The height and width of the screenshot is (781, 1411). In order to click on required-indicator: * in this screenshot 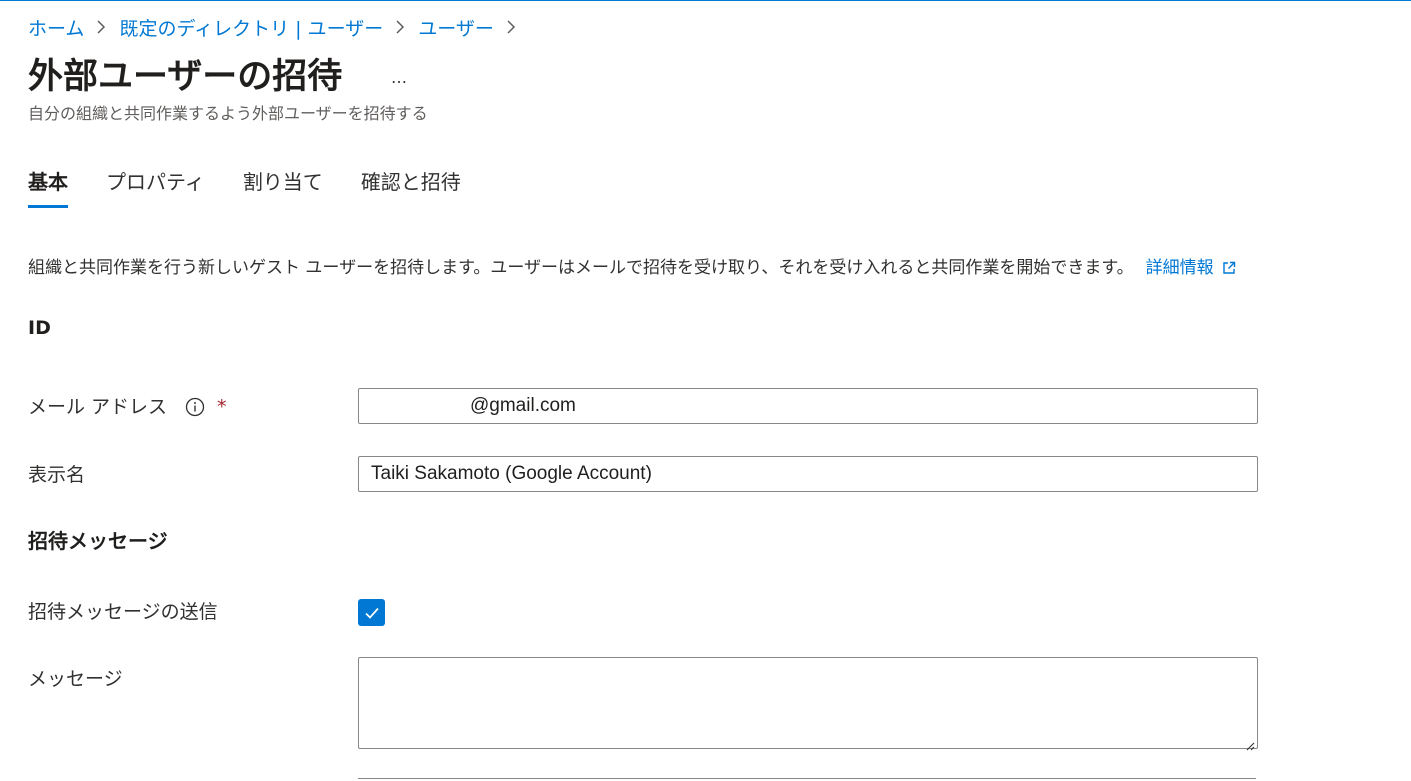, I will do `click(222, 407)`.